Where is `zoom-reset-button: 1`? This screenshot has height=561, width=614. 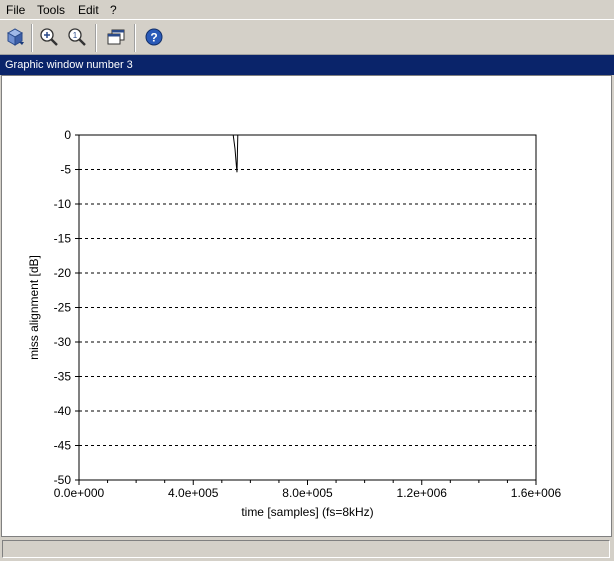
zoom-reset-button: 1 is located at coordinates (77, 37).